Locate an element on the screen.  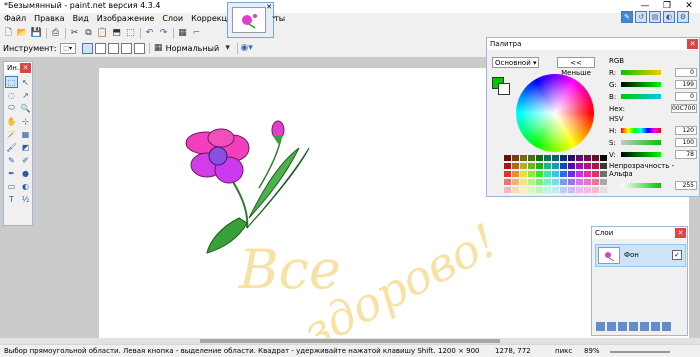
open-file-icon: 📂 is located at coordinates (22, 33).